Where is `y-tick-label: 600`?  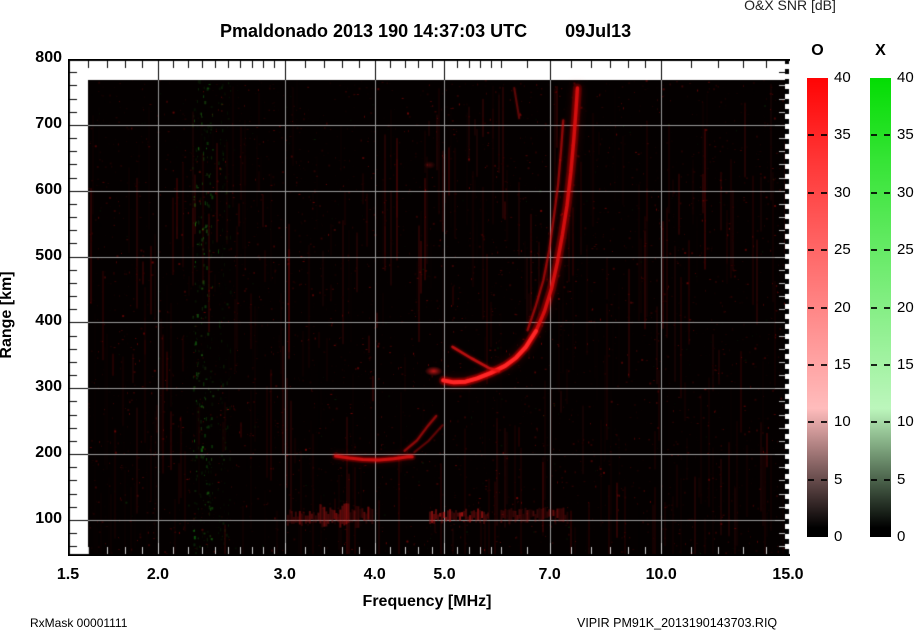
y-tick-label: 600 is located at coordinates (48, 189).